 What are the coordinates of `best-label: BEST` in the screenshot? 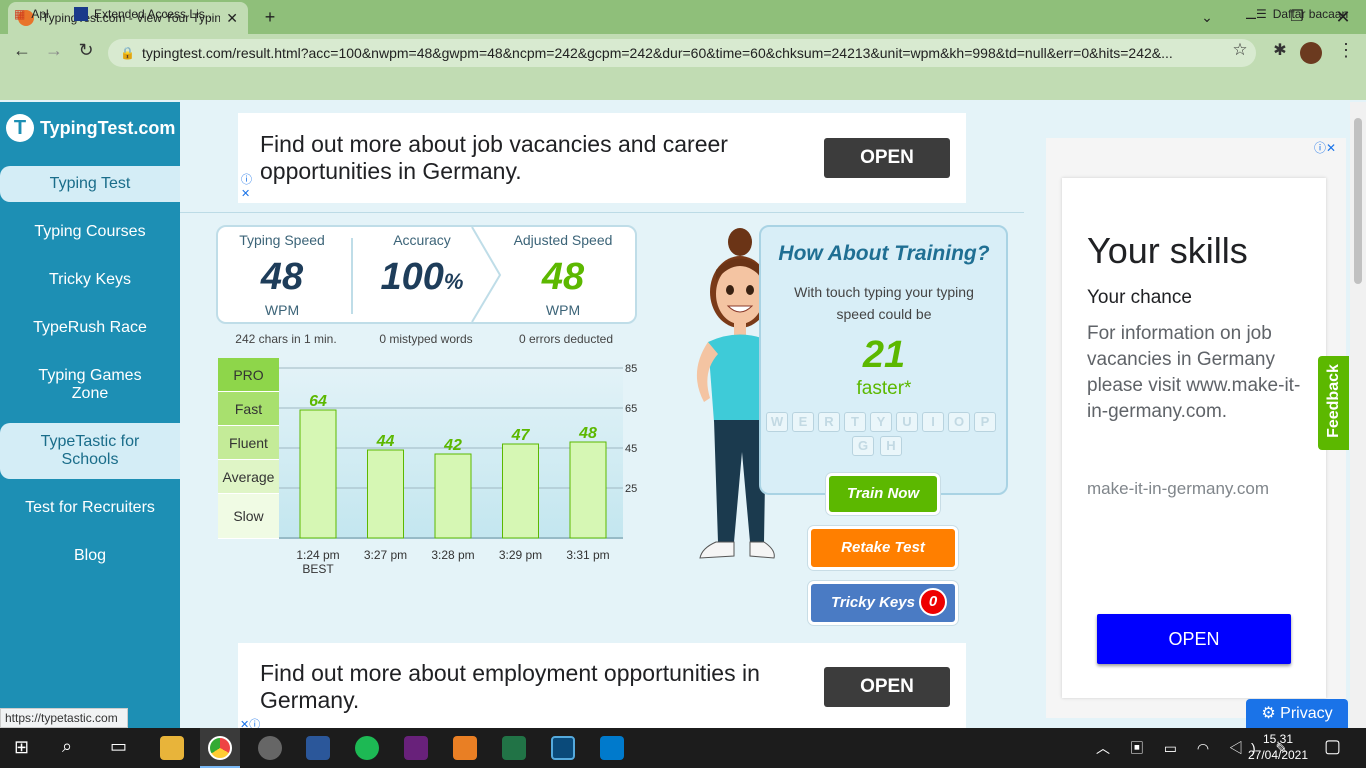 It's located at (318, 569).